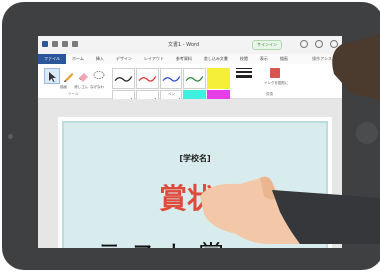  I want to click on tab-layout: レイアウト, so click(154, 59).